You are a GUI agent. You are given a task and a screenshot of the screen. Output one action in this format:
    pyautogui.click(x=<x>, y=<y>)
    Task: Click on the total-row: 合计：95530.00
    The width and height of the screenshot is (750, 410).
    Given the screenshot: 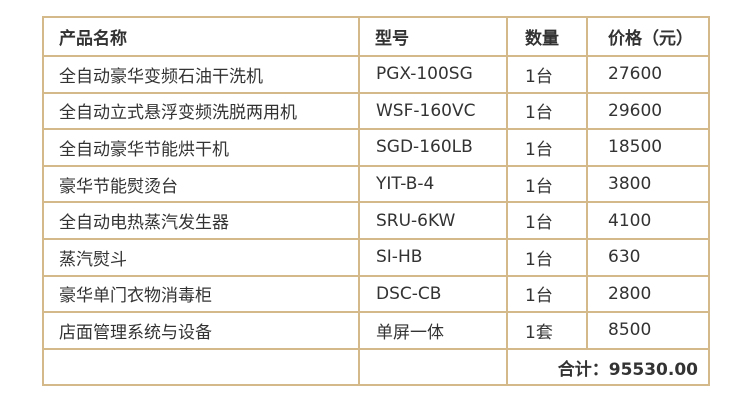 What is the action you would take?
    pyautogui.click(x=376, y=367)
    